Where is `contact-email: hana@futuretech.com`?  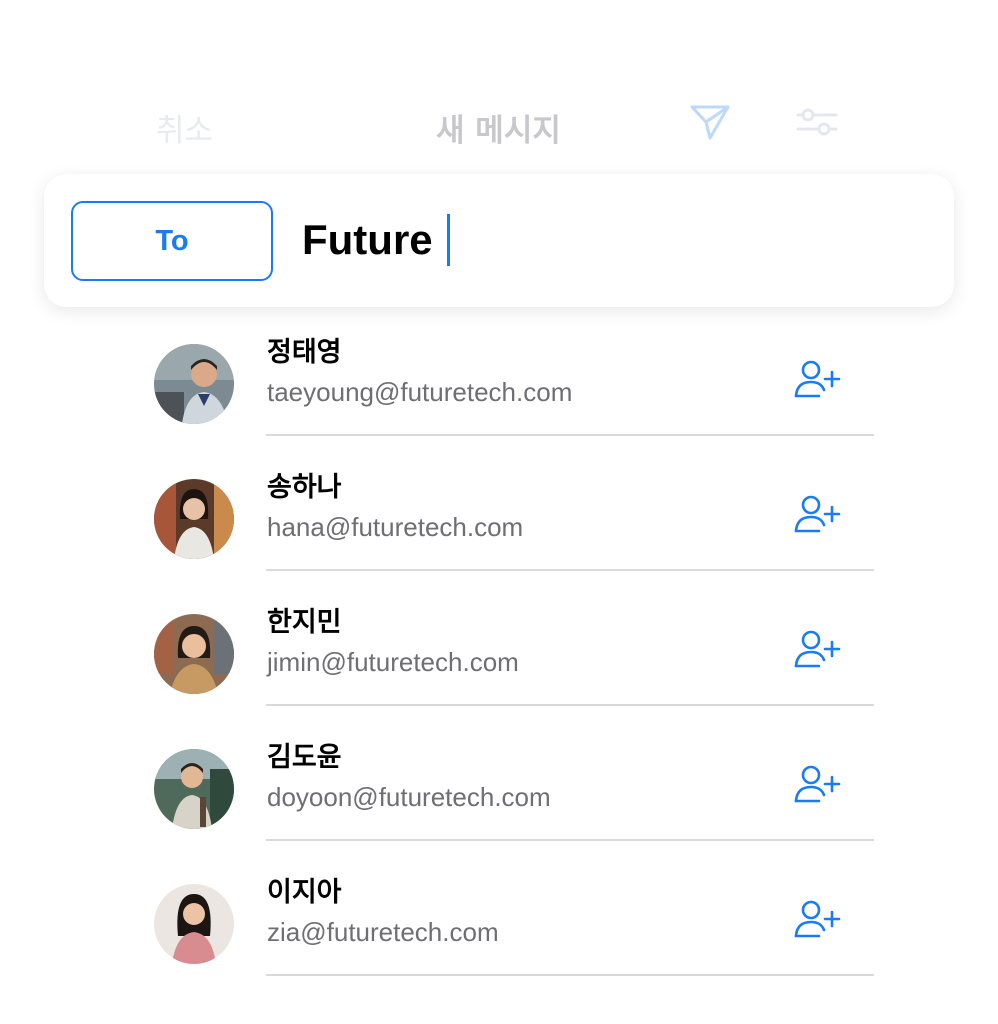 contact-email: hana@futuretech.com is located at coordinates (395, 527).